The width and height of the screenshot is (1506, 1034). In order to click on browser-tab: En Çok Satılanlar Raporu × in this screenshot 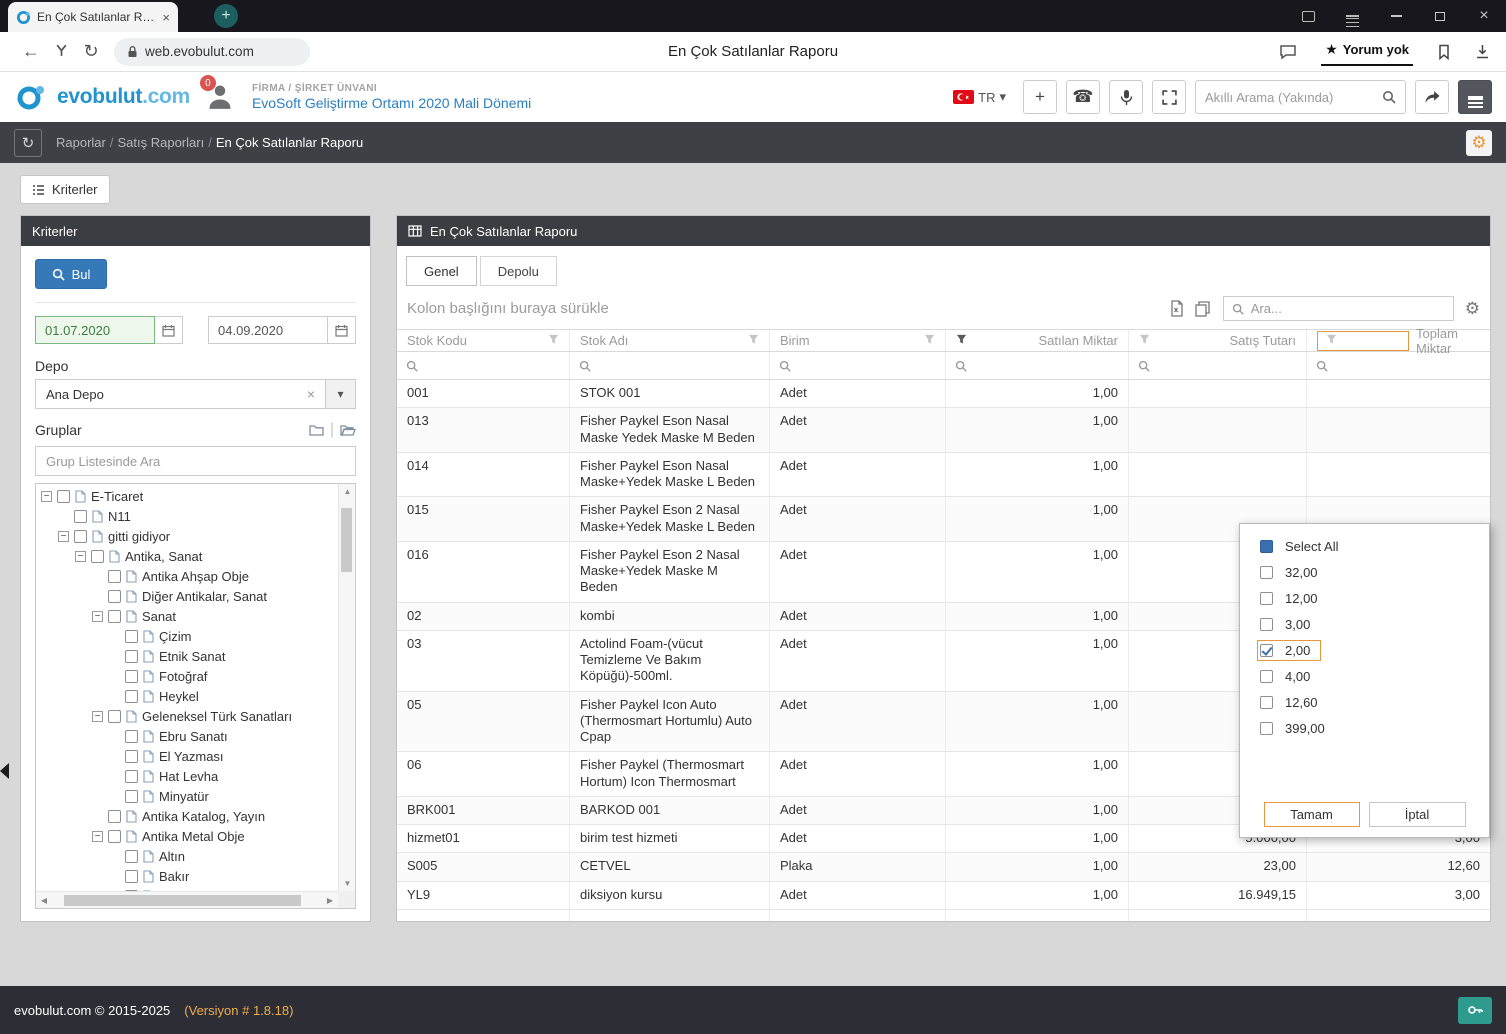, I will do `click(93, 17)`.